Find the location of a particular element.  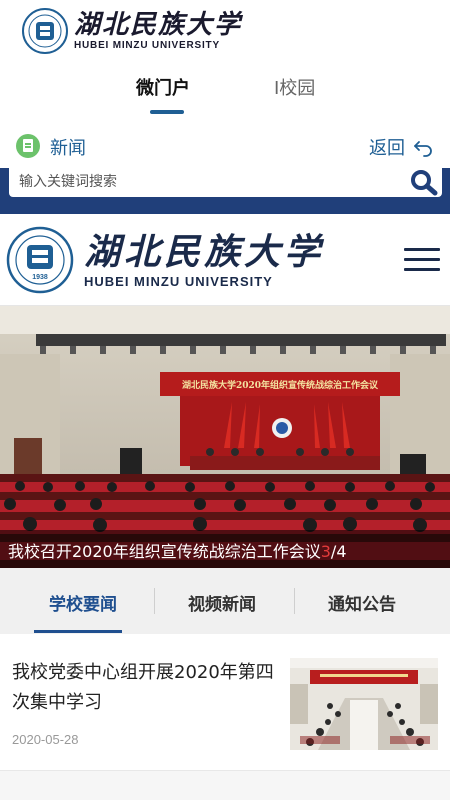

back-button: 返回 is located at coordinates (401, 147).